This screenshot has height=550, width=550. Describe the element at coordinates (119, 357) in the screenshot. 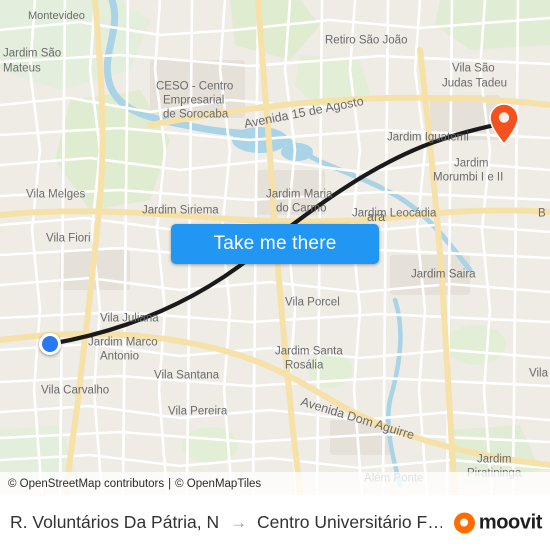

I see `map-place-label: Antonio` at that location.